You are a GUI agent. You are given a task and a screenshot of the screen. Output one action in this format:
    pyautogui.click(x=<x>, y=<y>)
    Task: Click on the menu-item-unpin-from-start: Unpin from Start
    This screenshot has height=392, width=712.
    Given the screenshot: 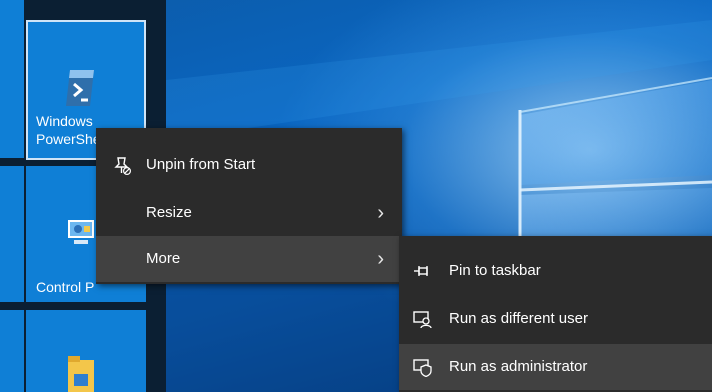 What is the action you would take?
    pyautogui.click(x=249, y=165)
    